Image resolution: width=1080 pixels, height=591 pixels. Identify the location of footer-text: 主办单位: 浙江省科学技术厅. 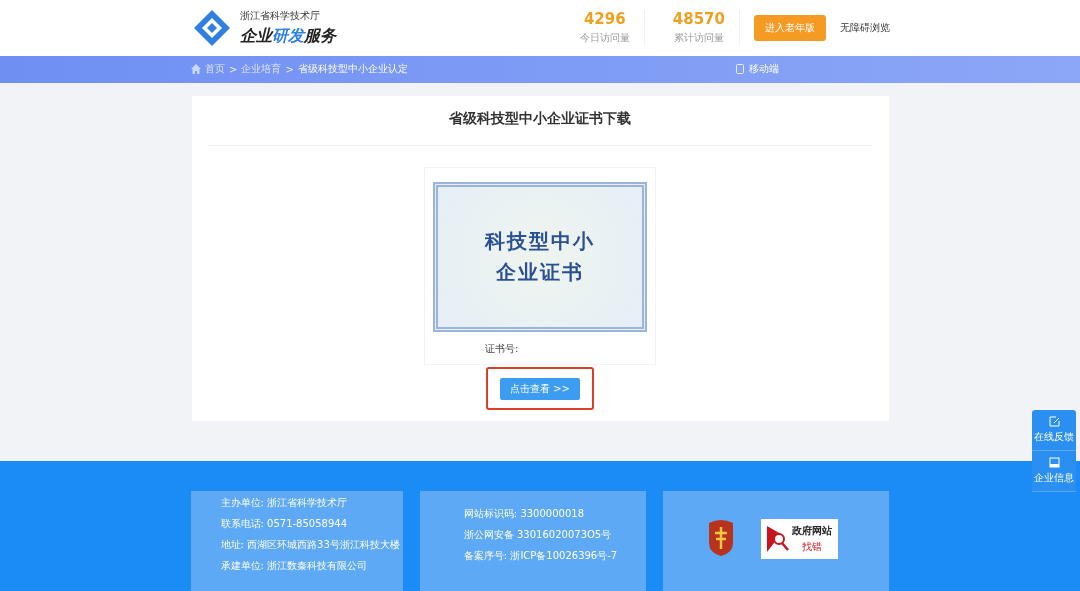
(284, 503).